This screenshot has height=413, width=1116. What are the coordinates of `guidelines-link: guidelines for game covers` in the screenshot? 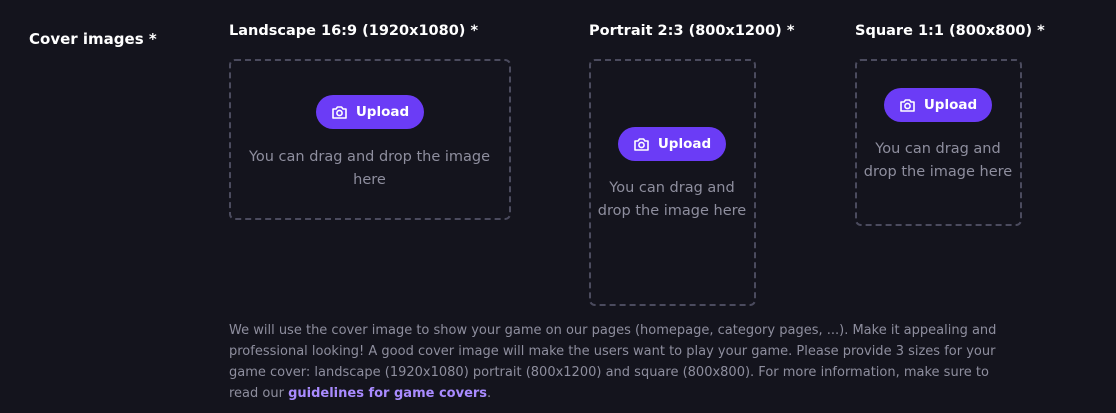 It's located at (387, 393).